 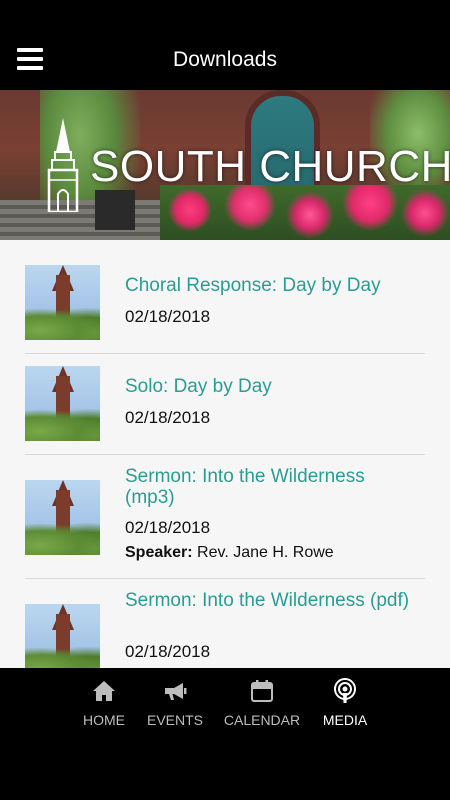 I want to click on top-bar: Downloads, so click(x=225, y=45).